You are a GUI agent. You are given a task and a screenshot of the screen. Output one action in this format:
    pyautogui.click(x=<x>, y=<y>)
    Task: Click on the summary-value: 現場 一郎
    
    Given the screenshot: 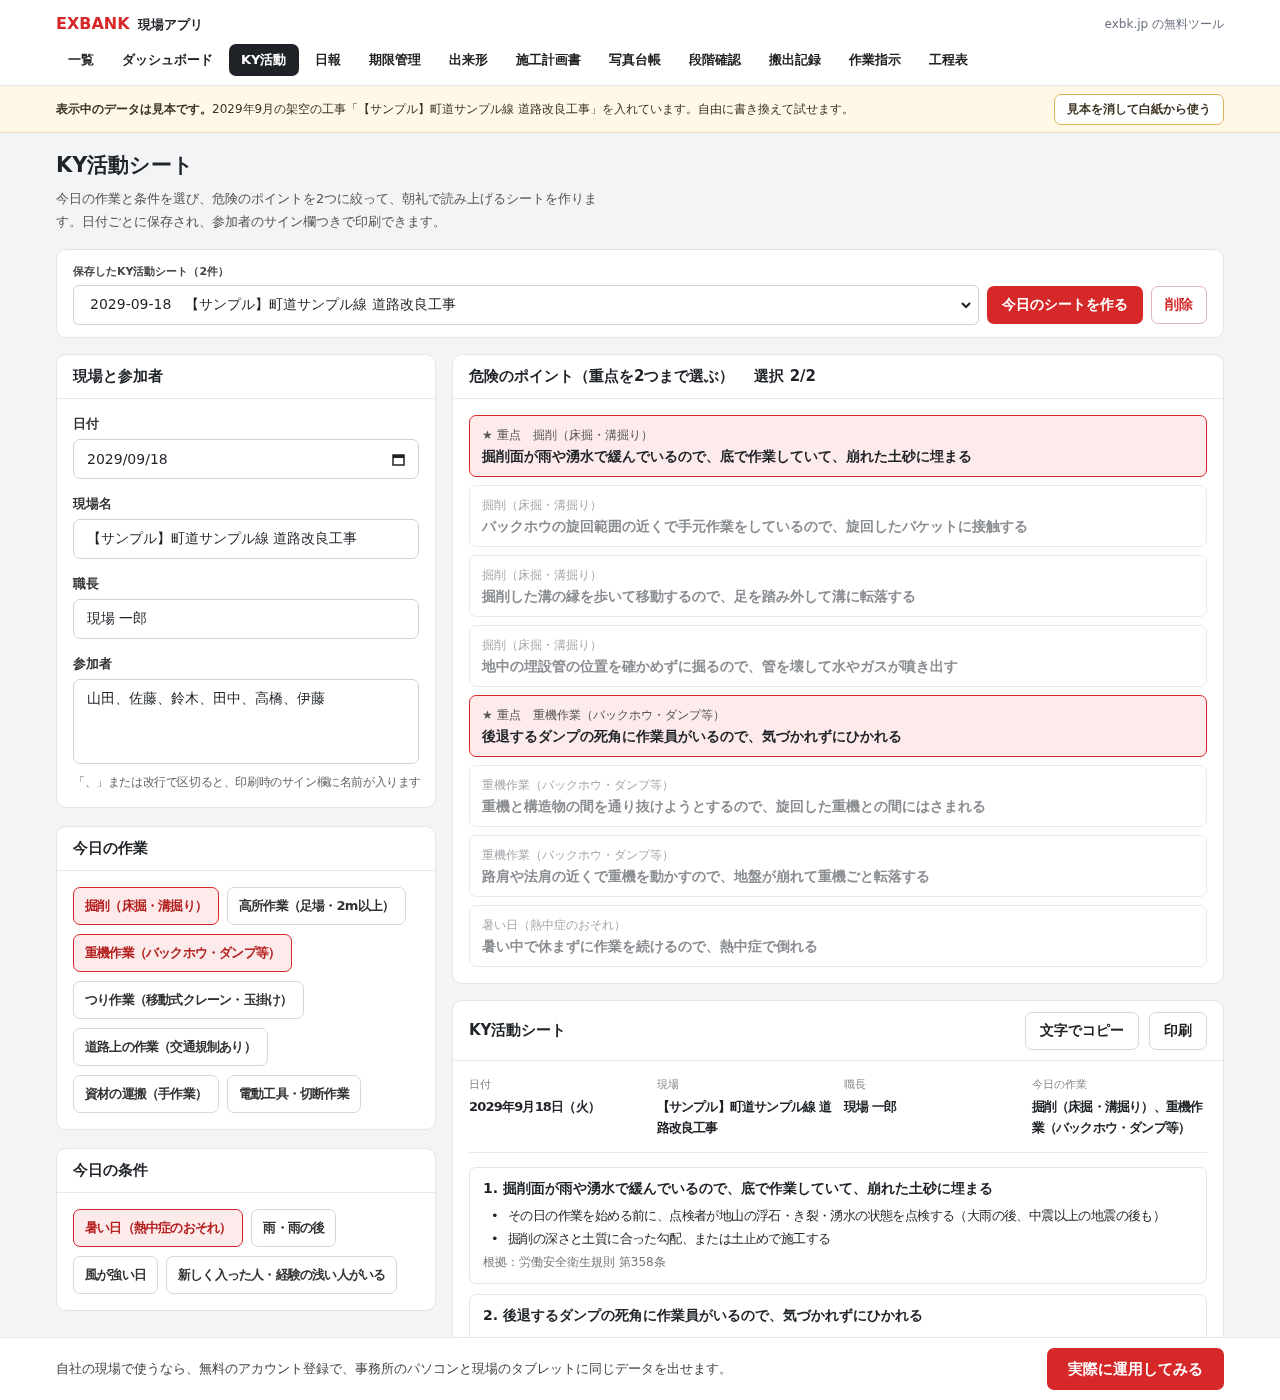 What is the action you would take?
    pyautogui.click(x=871, y=1107)
    